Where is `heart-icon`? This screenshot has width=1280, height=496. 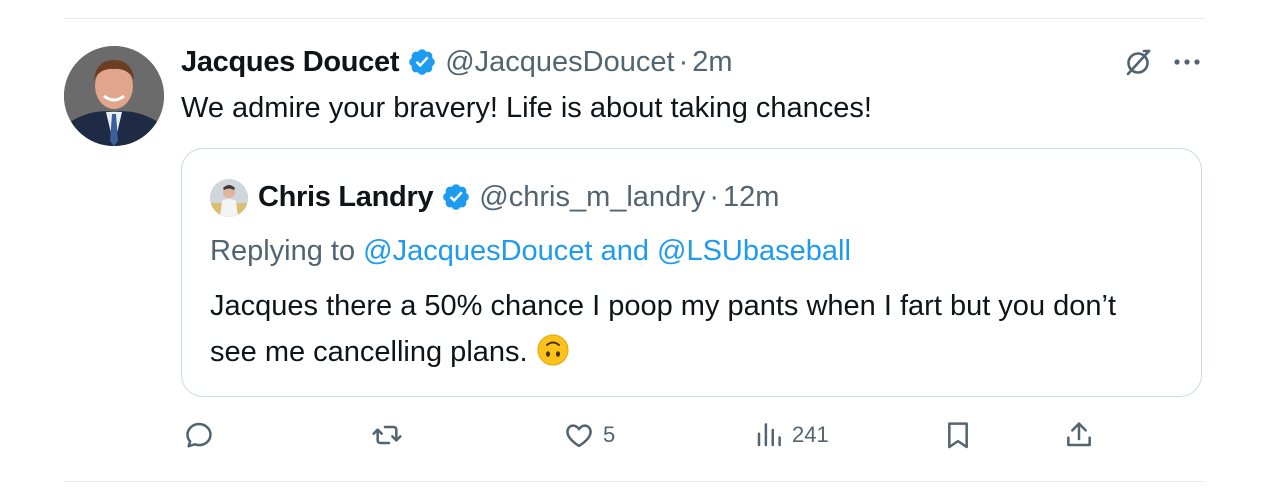 heart-icon is located at coordinates (579, 435).